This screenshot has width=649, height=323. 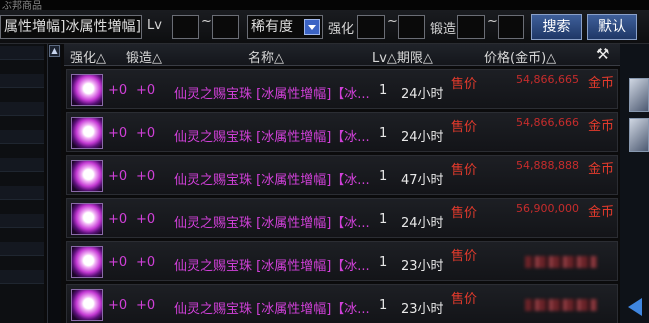 I want to click on top-strip: ぶ邦商品, so click(x=324, y=6).